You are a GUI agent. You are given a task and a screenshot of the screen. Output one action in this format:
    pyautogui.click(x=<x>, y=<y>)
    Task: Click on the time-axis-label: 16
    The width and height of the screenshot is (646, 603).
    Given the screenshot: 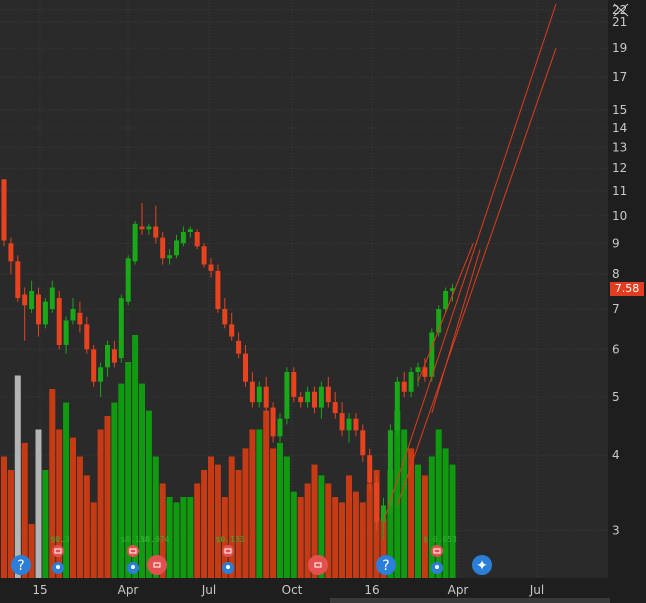 What is the action you would take?
    pyautogui.click(x=371, y=590)
    